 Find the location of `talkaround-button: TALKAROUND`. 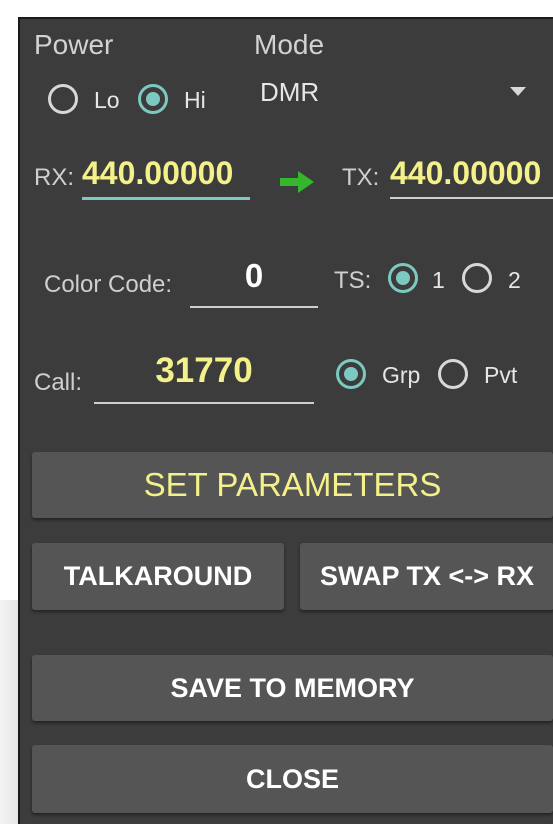

talkaround-button: TALKAROUND is located at coordinates (158, 576).